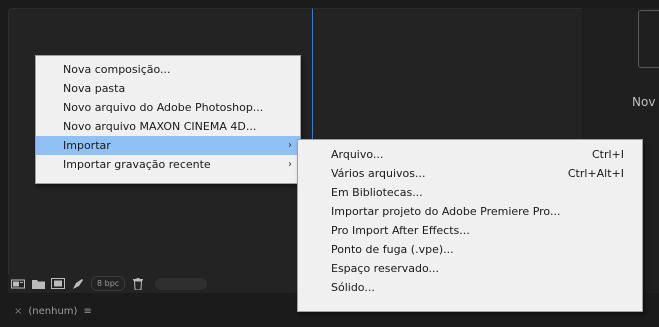  What do you see at coordinates (648, 39) in the screenshot?
I see `right-panel-preview-box` at bounding box center [648, 39].